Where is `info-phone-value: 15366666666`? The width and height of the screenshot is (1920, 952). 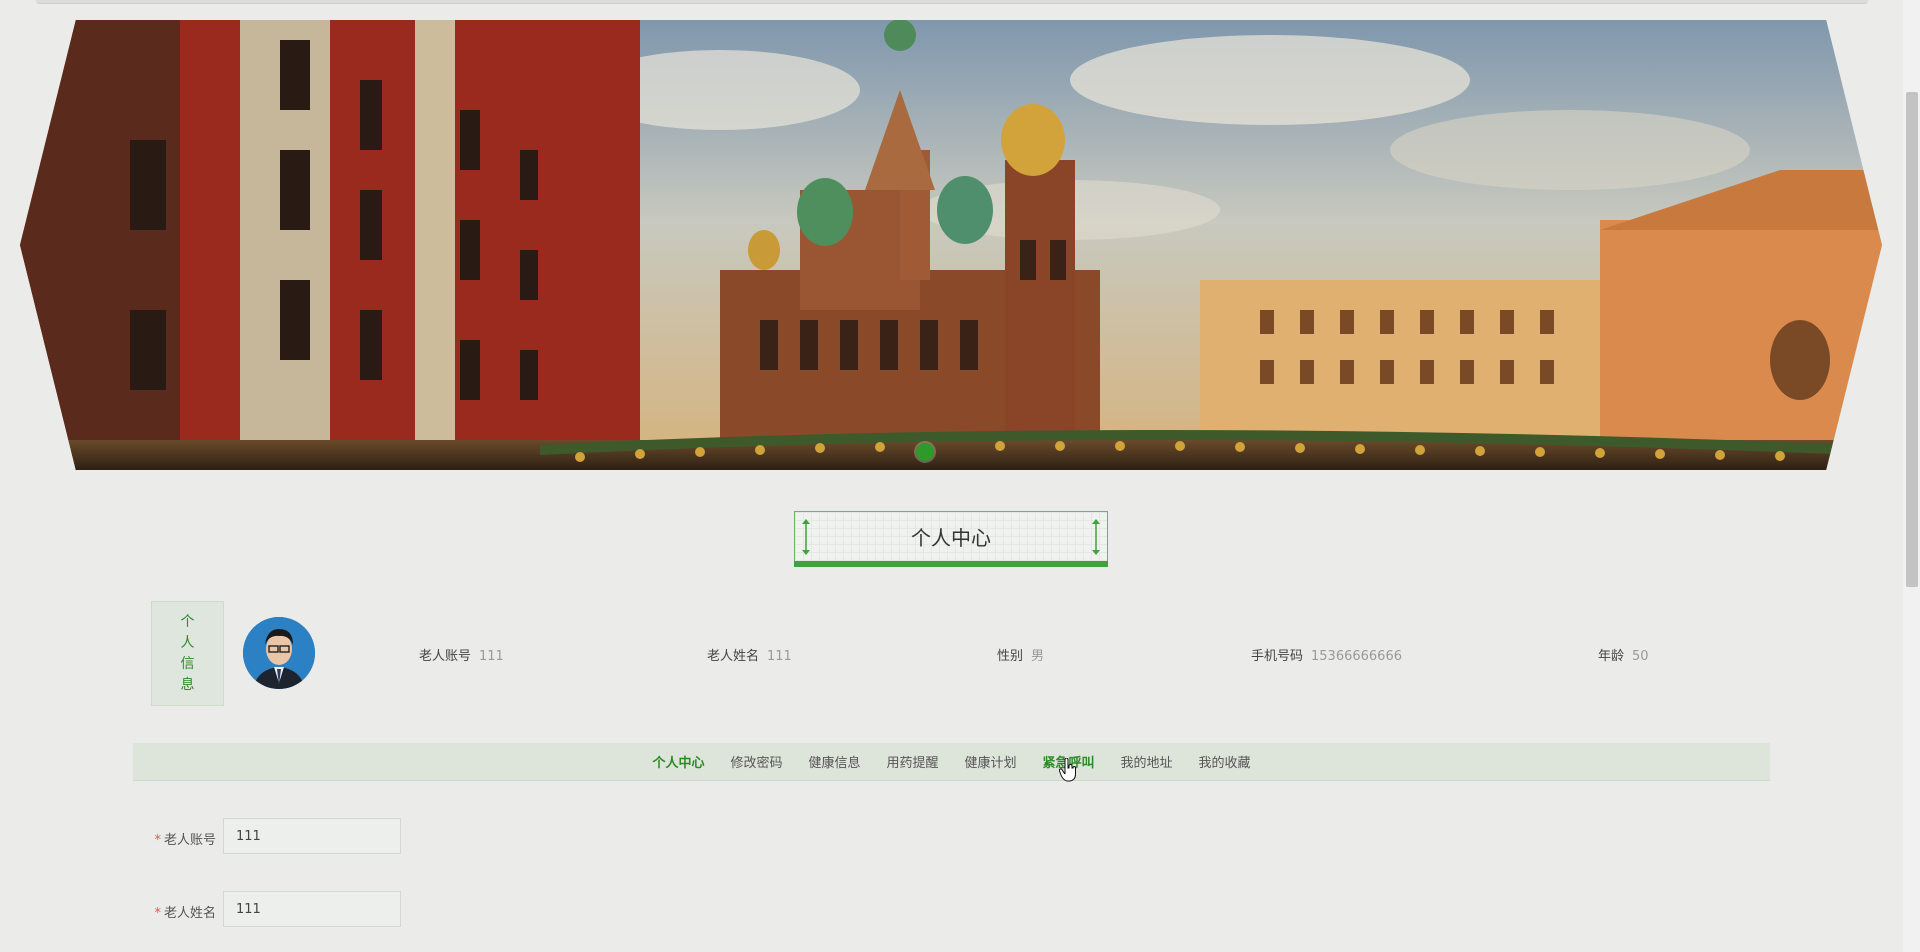 info-phone-value: 15366666666 is located at coordinates (1356, 656).